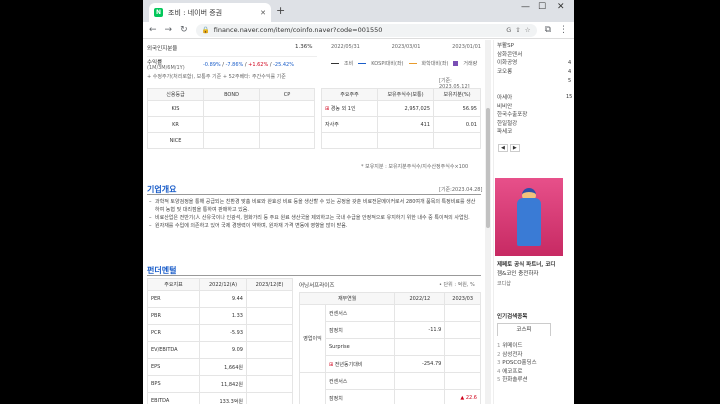 This screenshot has height=404, width=720. I want to click on return-3m: -7.86%, so click(234, 65).